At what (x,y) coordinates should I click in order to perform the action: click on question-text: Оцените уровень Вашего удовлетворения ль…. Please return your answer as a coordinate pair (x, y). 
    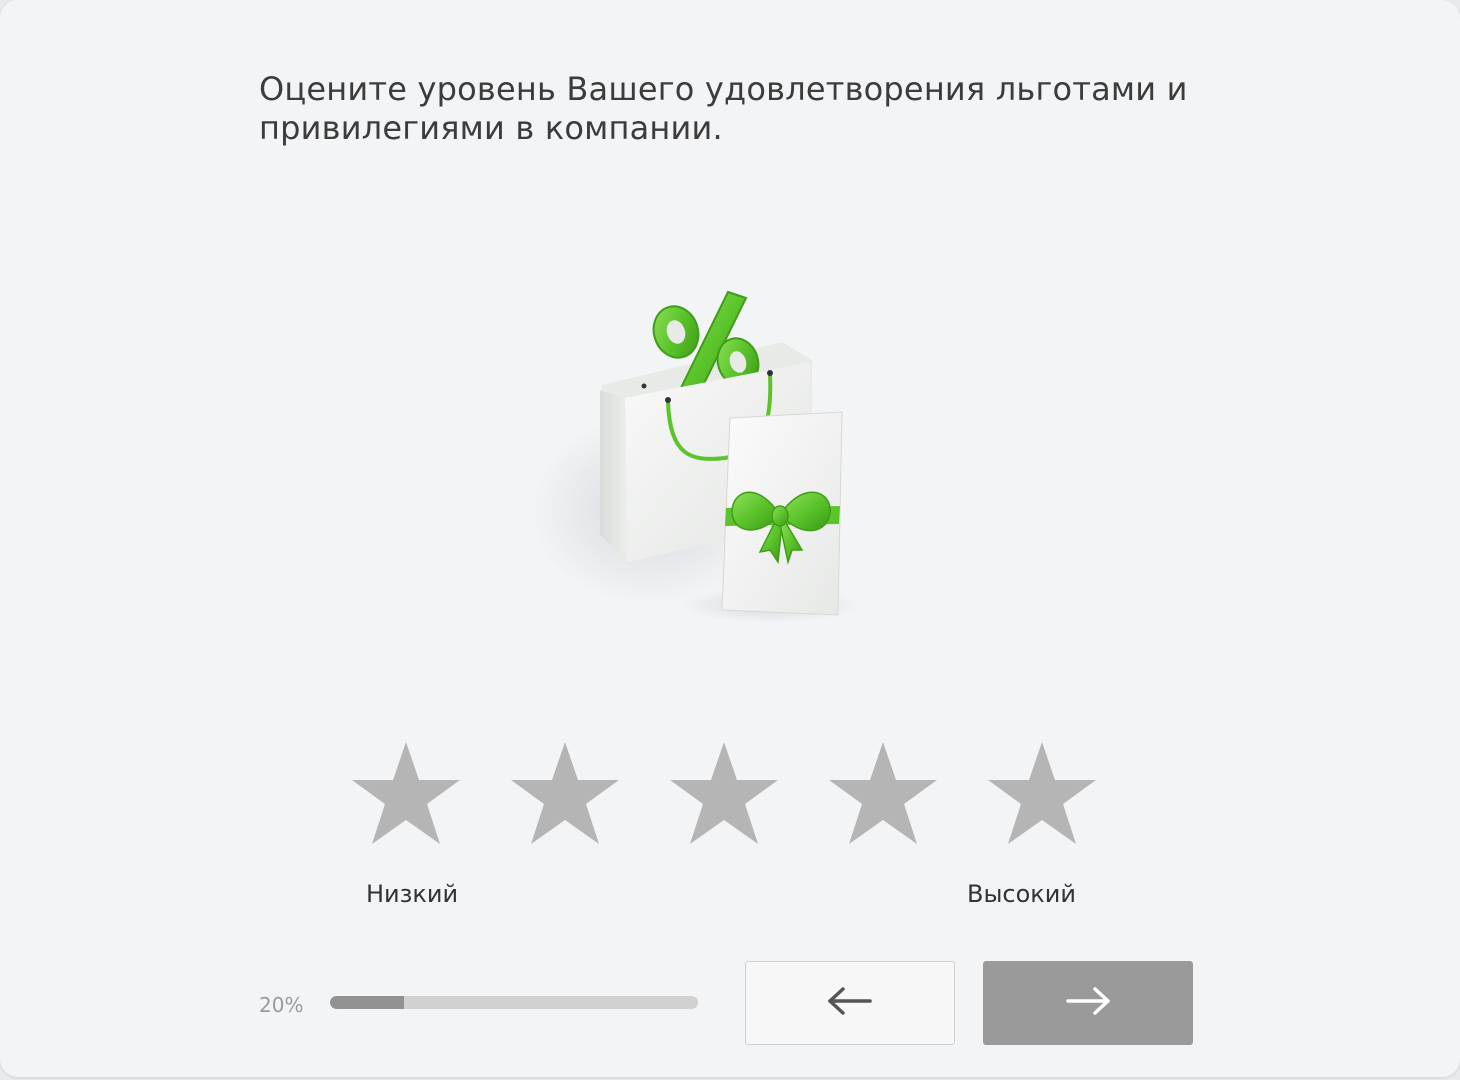
    Looking at the image, I should click on (723, 108).